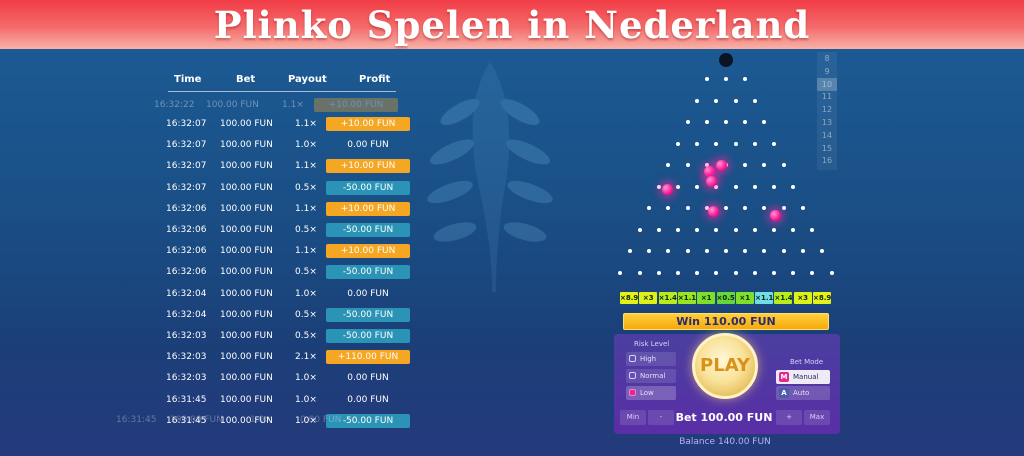 The width and height of the screenshot is (1024, 456). I want to click on bet-increase-button: +, so click(789, 417).